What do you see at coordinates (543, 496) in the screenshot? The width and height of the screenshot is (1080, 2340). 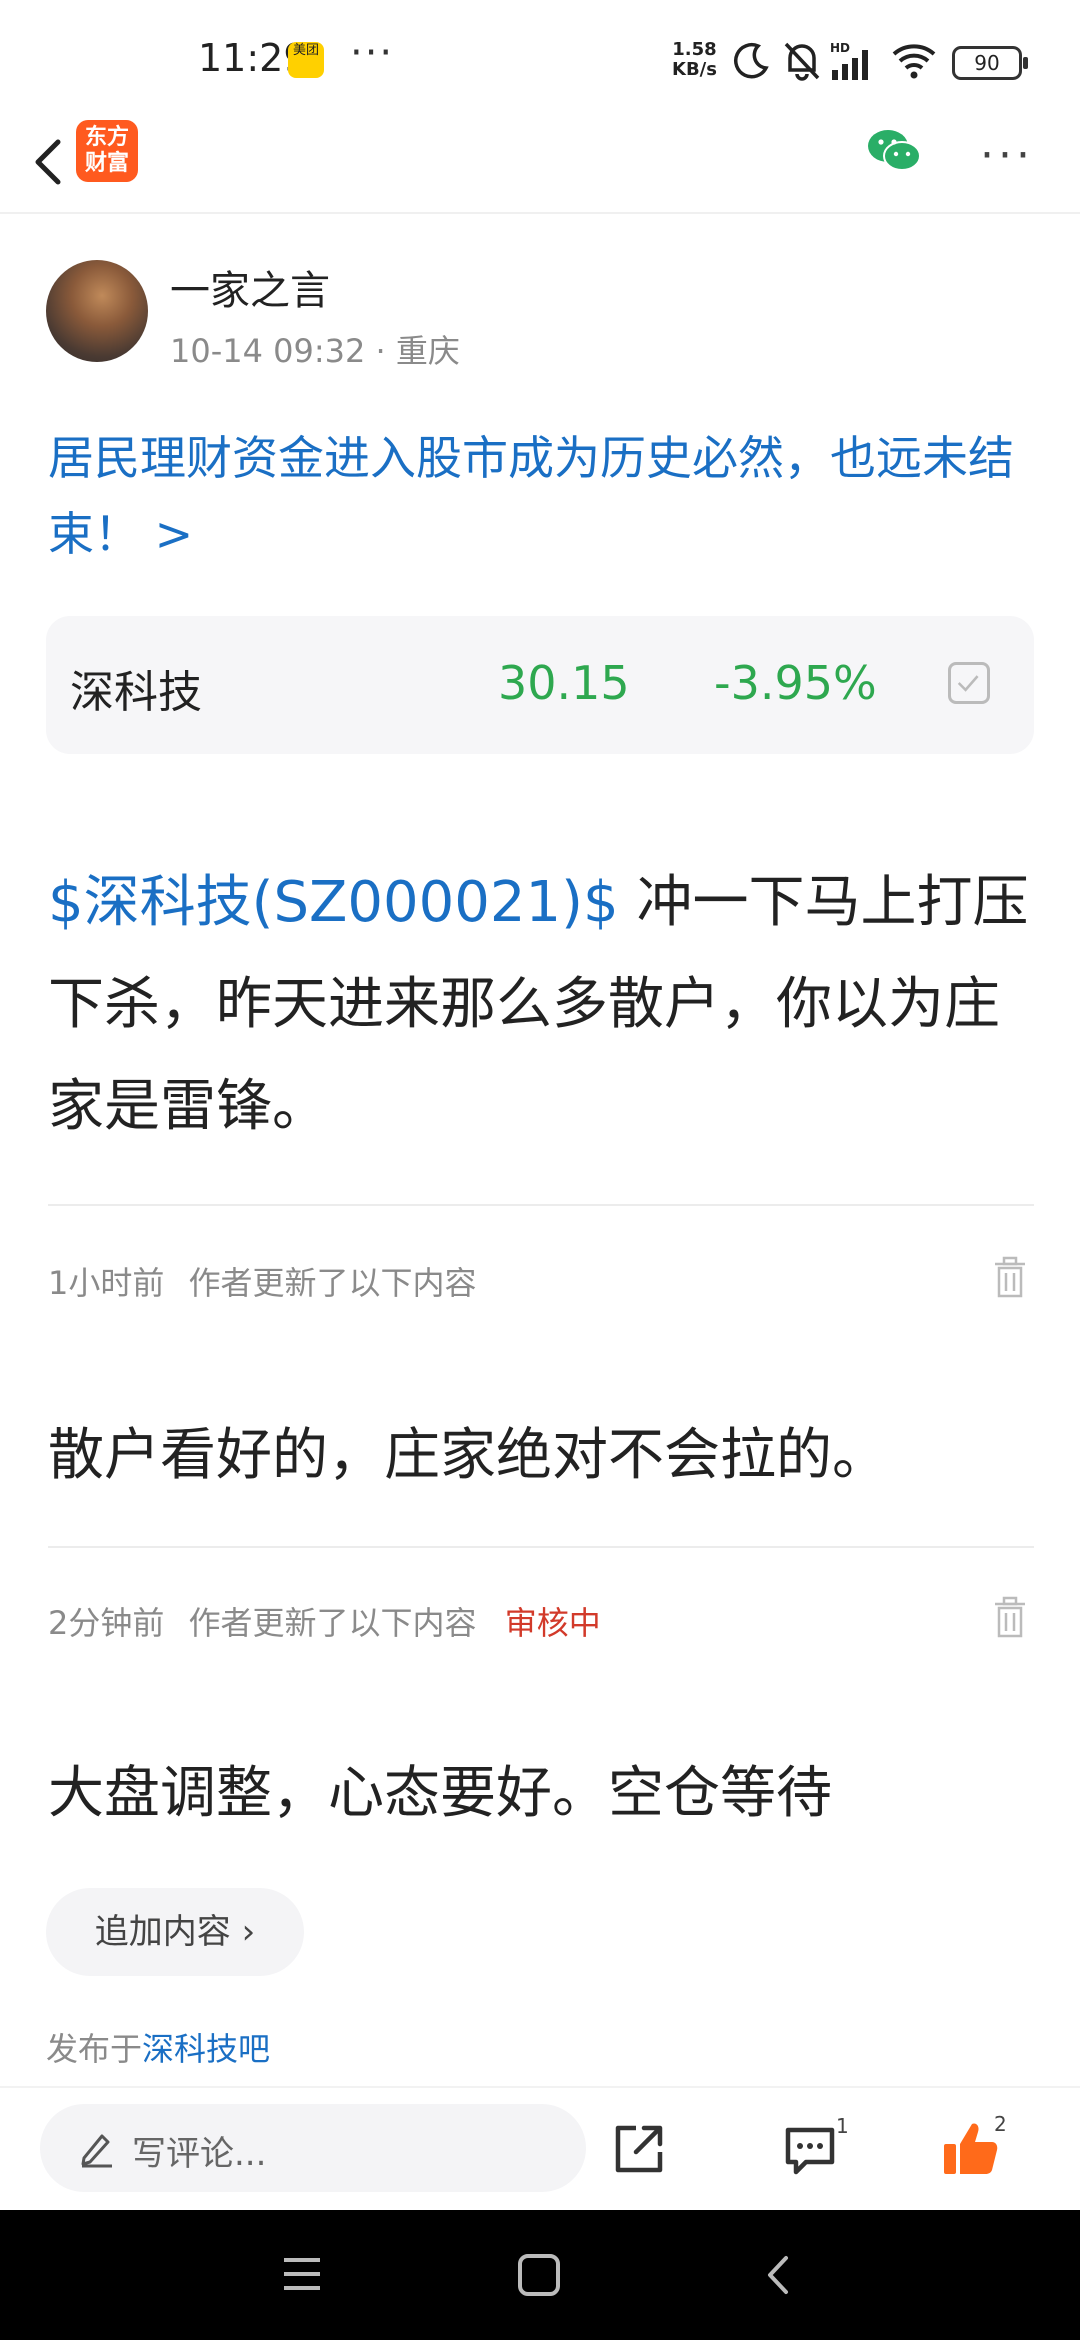 I see `post-title-link: 居民理财资金进入股市成为历史必然，也远未结束！ >` at bounding box center [543, 496].